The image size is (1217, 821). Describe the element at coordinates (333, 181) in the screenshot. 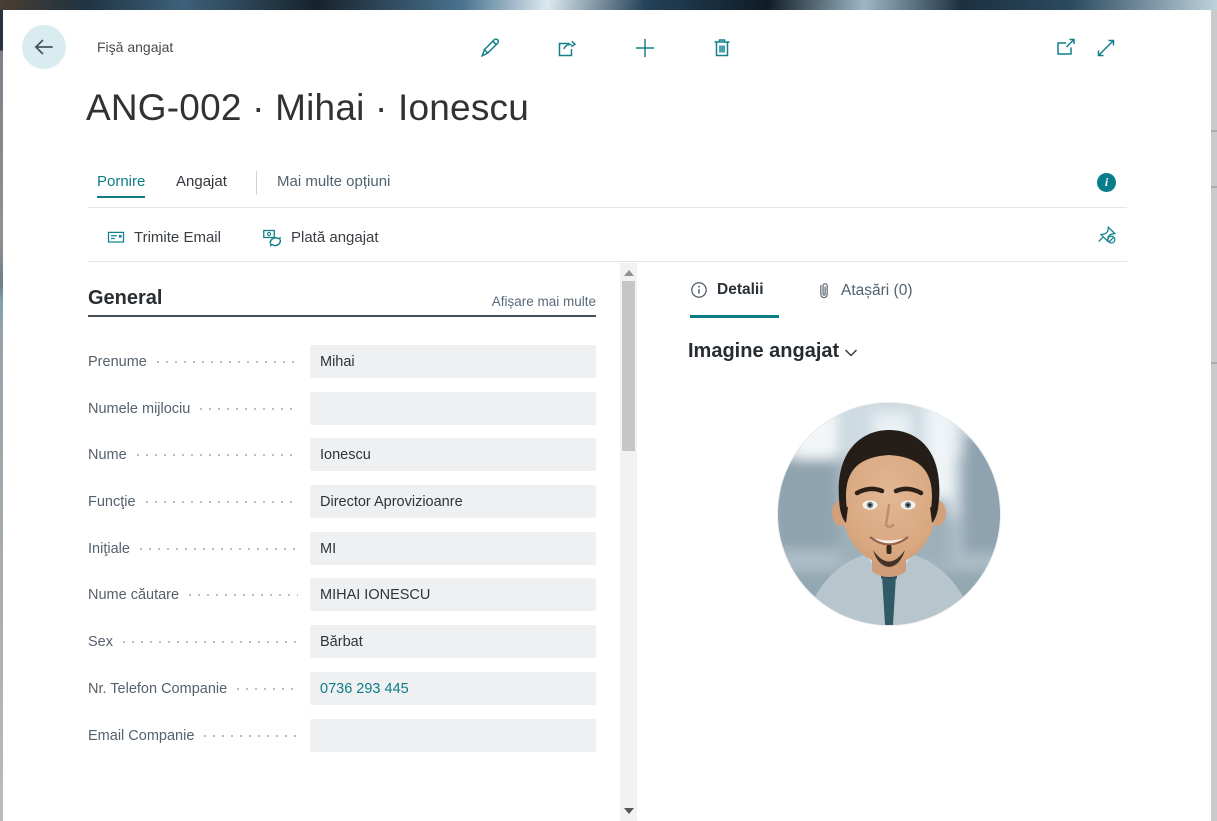

I see `more-options-menu: Mai multe opțiuni` at that location.